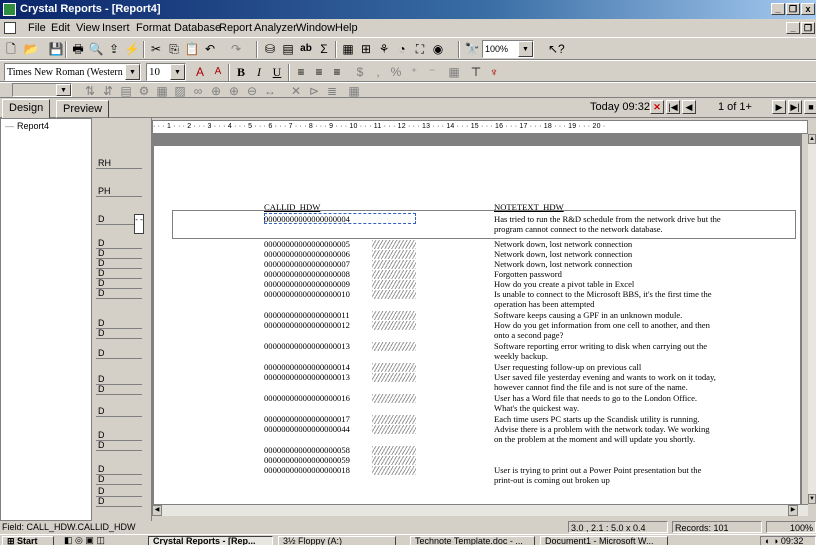  I want to click on row-notetext: weekly backup., so click(521, 356).